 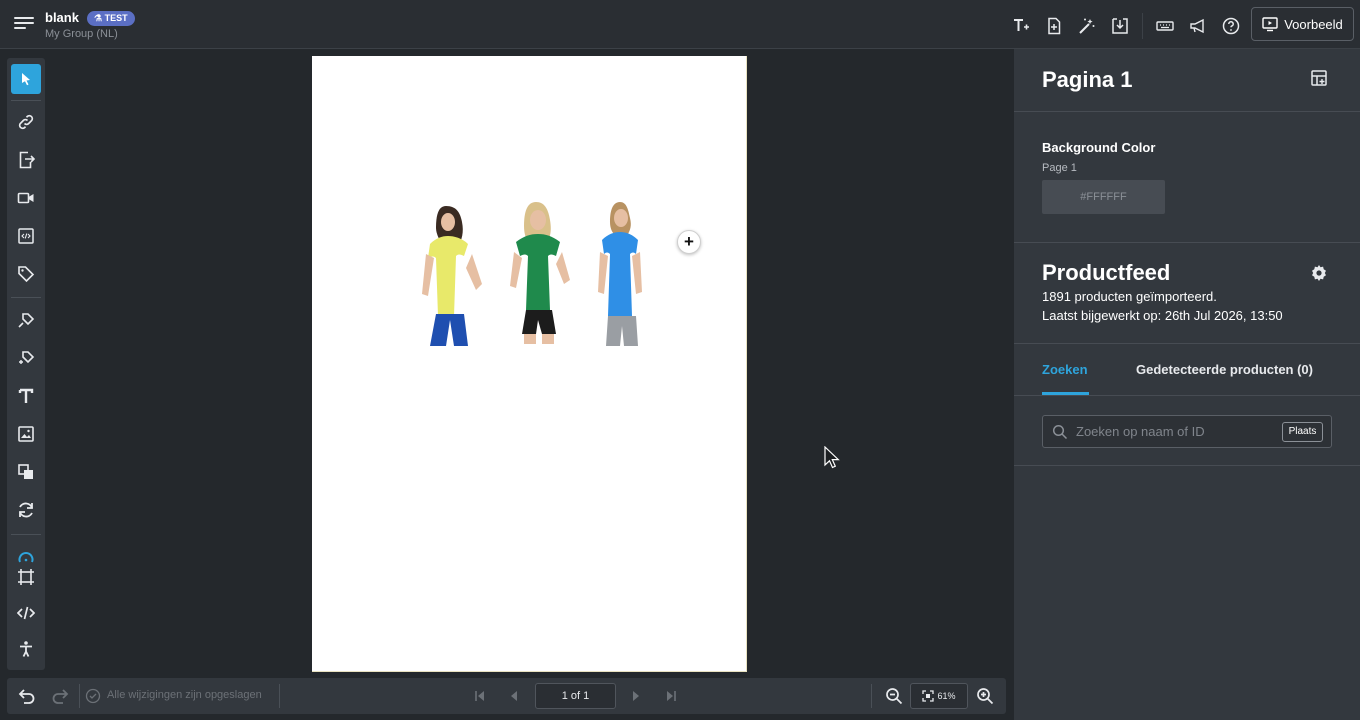 I want to click on add-text-icon, so click(x=1021, y=26).